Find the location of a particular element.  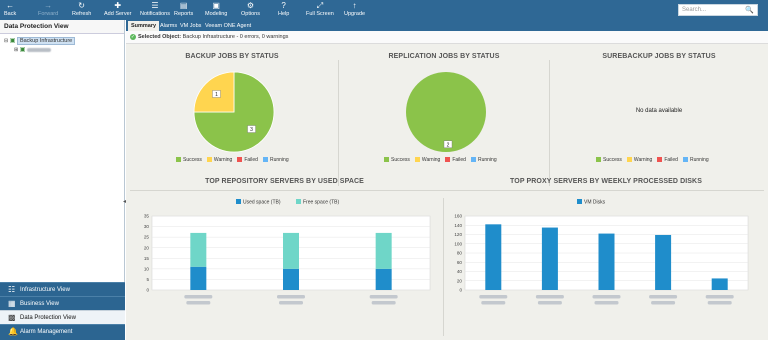

upgrade-icon: ↑ is located at coordinates (354, 5).